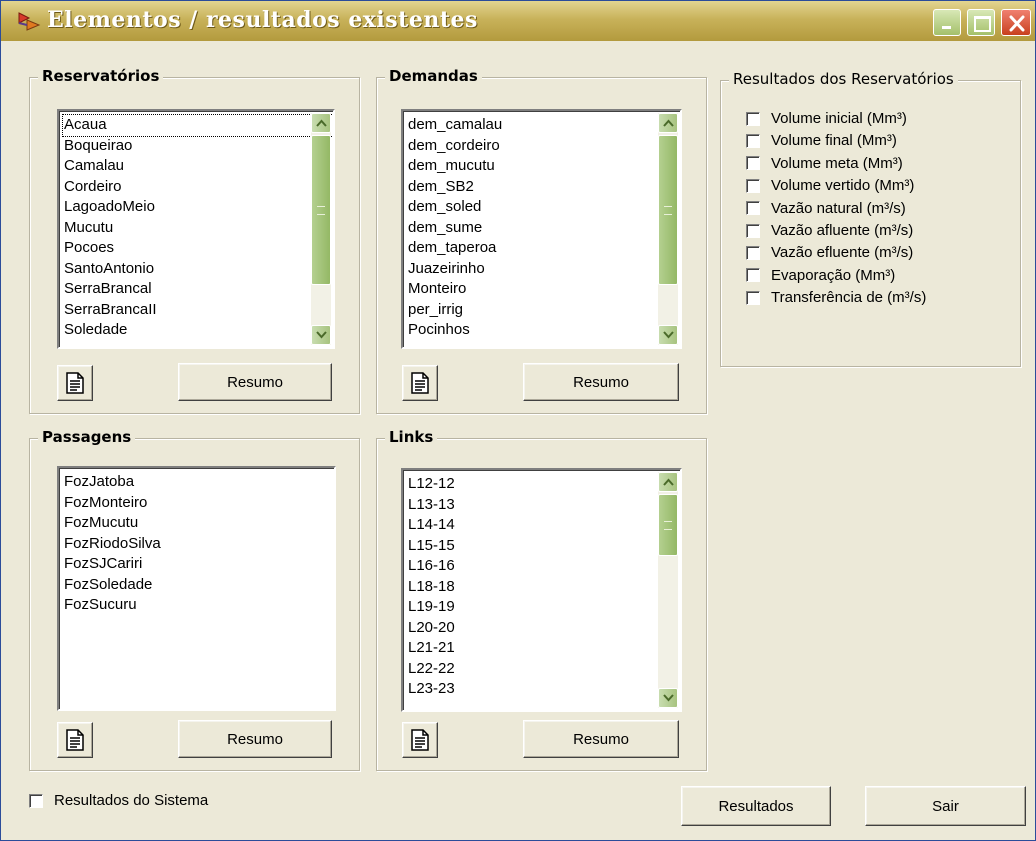 The height and width of the screenshot is (841, 1036). What do you see at coordinates (543, 207) in the screenshot?
I see `list-item: dem_soled` at bounding box center [543, 207].